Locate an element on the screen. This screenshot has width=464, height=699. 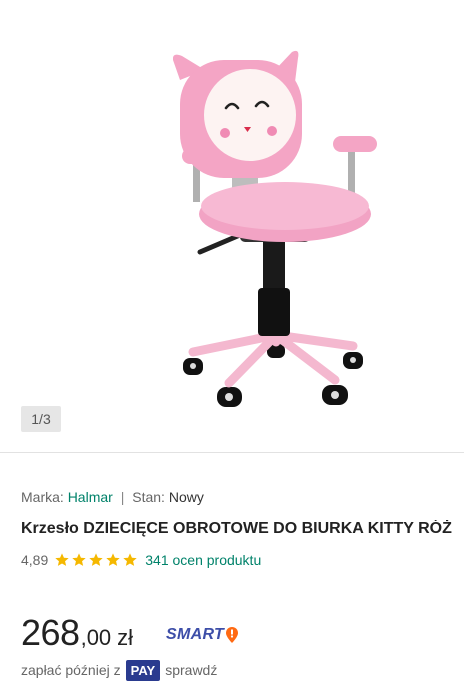
smart-label: SMART is located at coordinates (195, 634).